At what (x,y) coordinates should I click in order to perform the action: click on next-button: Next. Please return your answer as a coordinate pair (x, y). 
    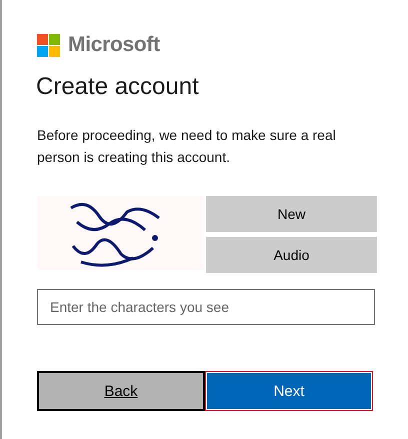
    Looking at the image, I should click on (289, 391).